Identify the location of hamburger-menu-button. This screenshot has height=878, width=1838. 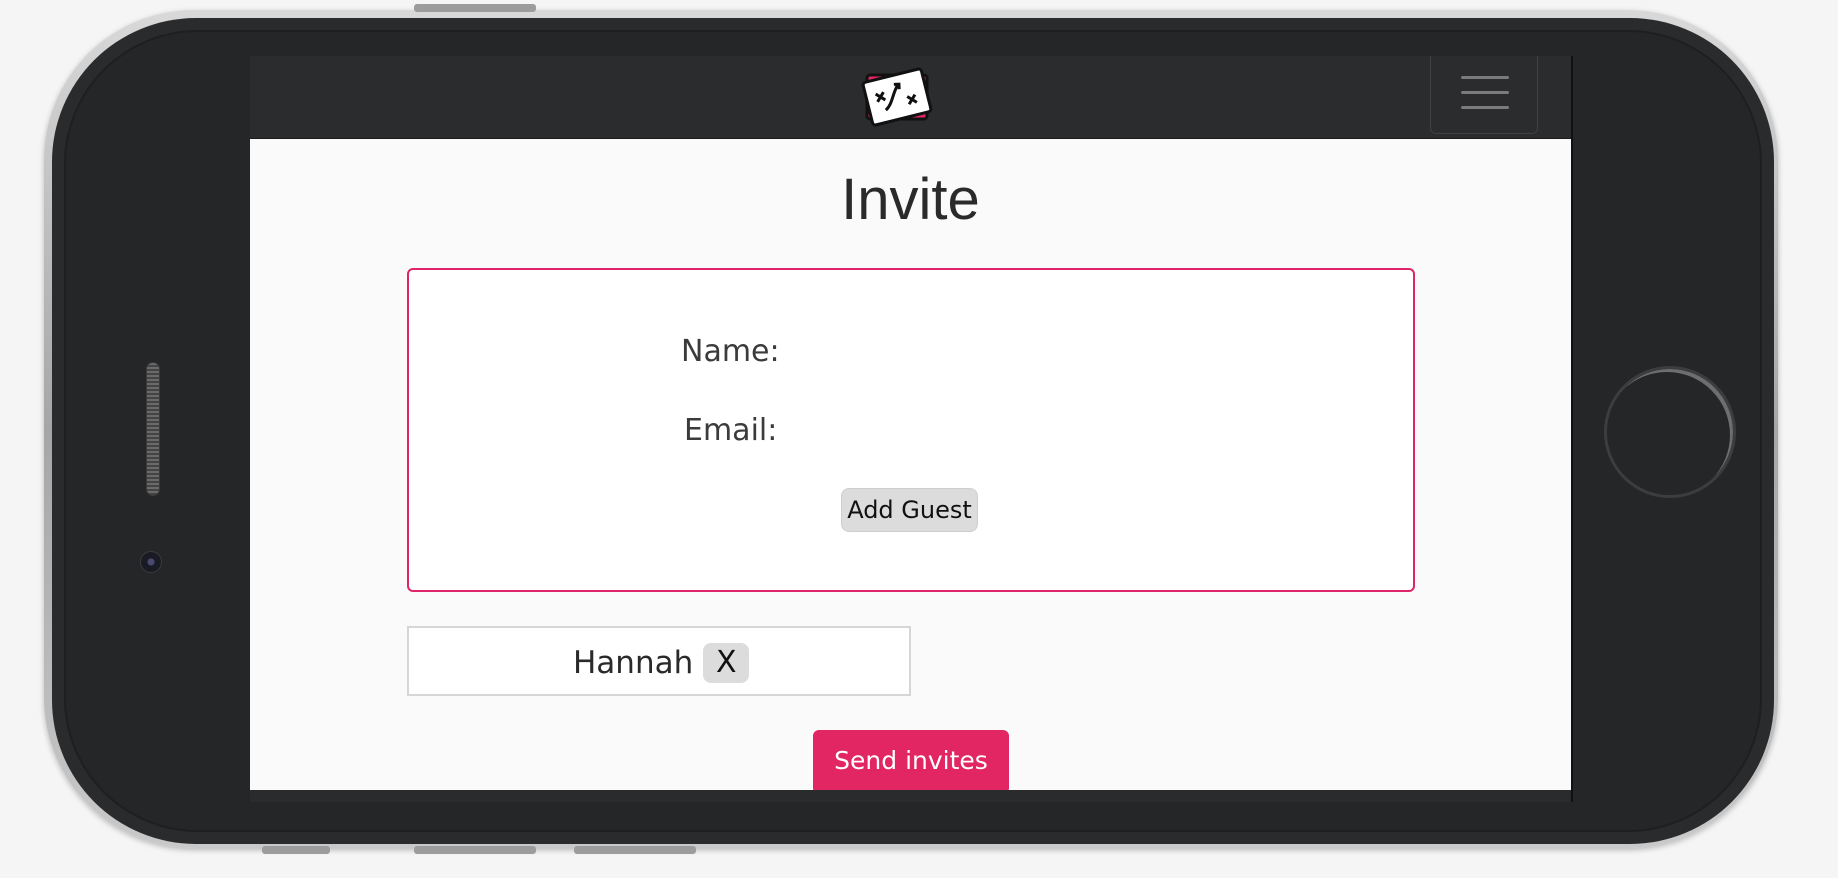
(1484, 95).